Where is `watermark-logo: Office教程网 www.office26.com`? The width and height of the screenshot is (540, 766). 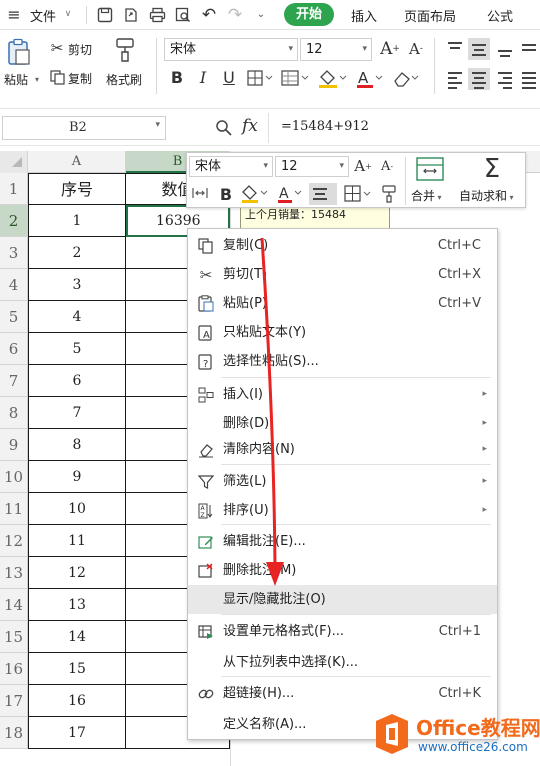 watermark-logo: Office教程网 www.office26.com is located at coordinates (456, 735).